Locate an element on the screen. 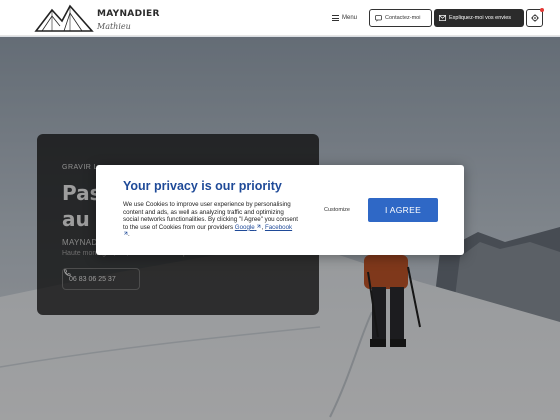 The height and width of the screenshot is (420, 560). customize-button: Customize is located at coordinates (337, 210).